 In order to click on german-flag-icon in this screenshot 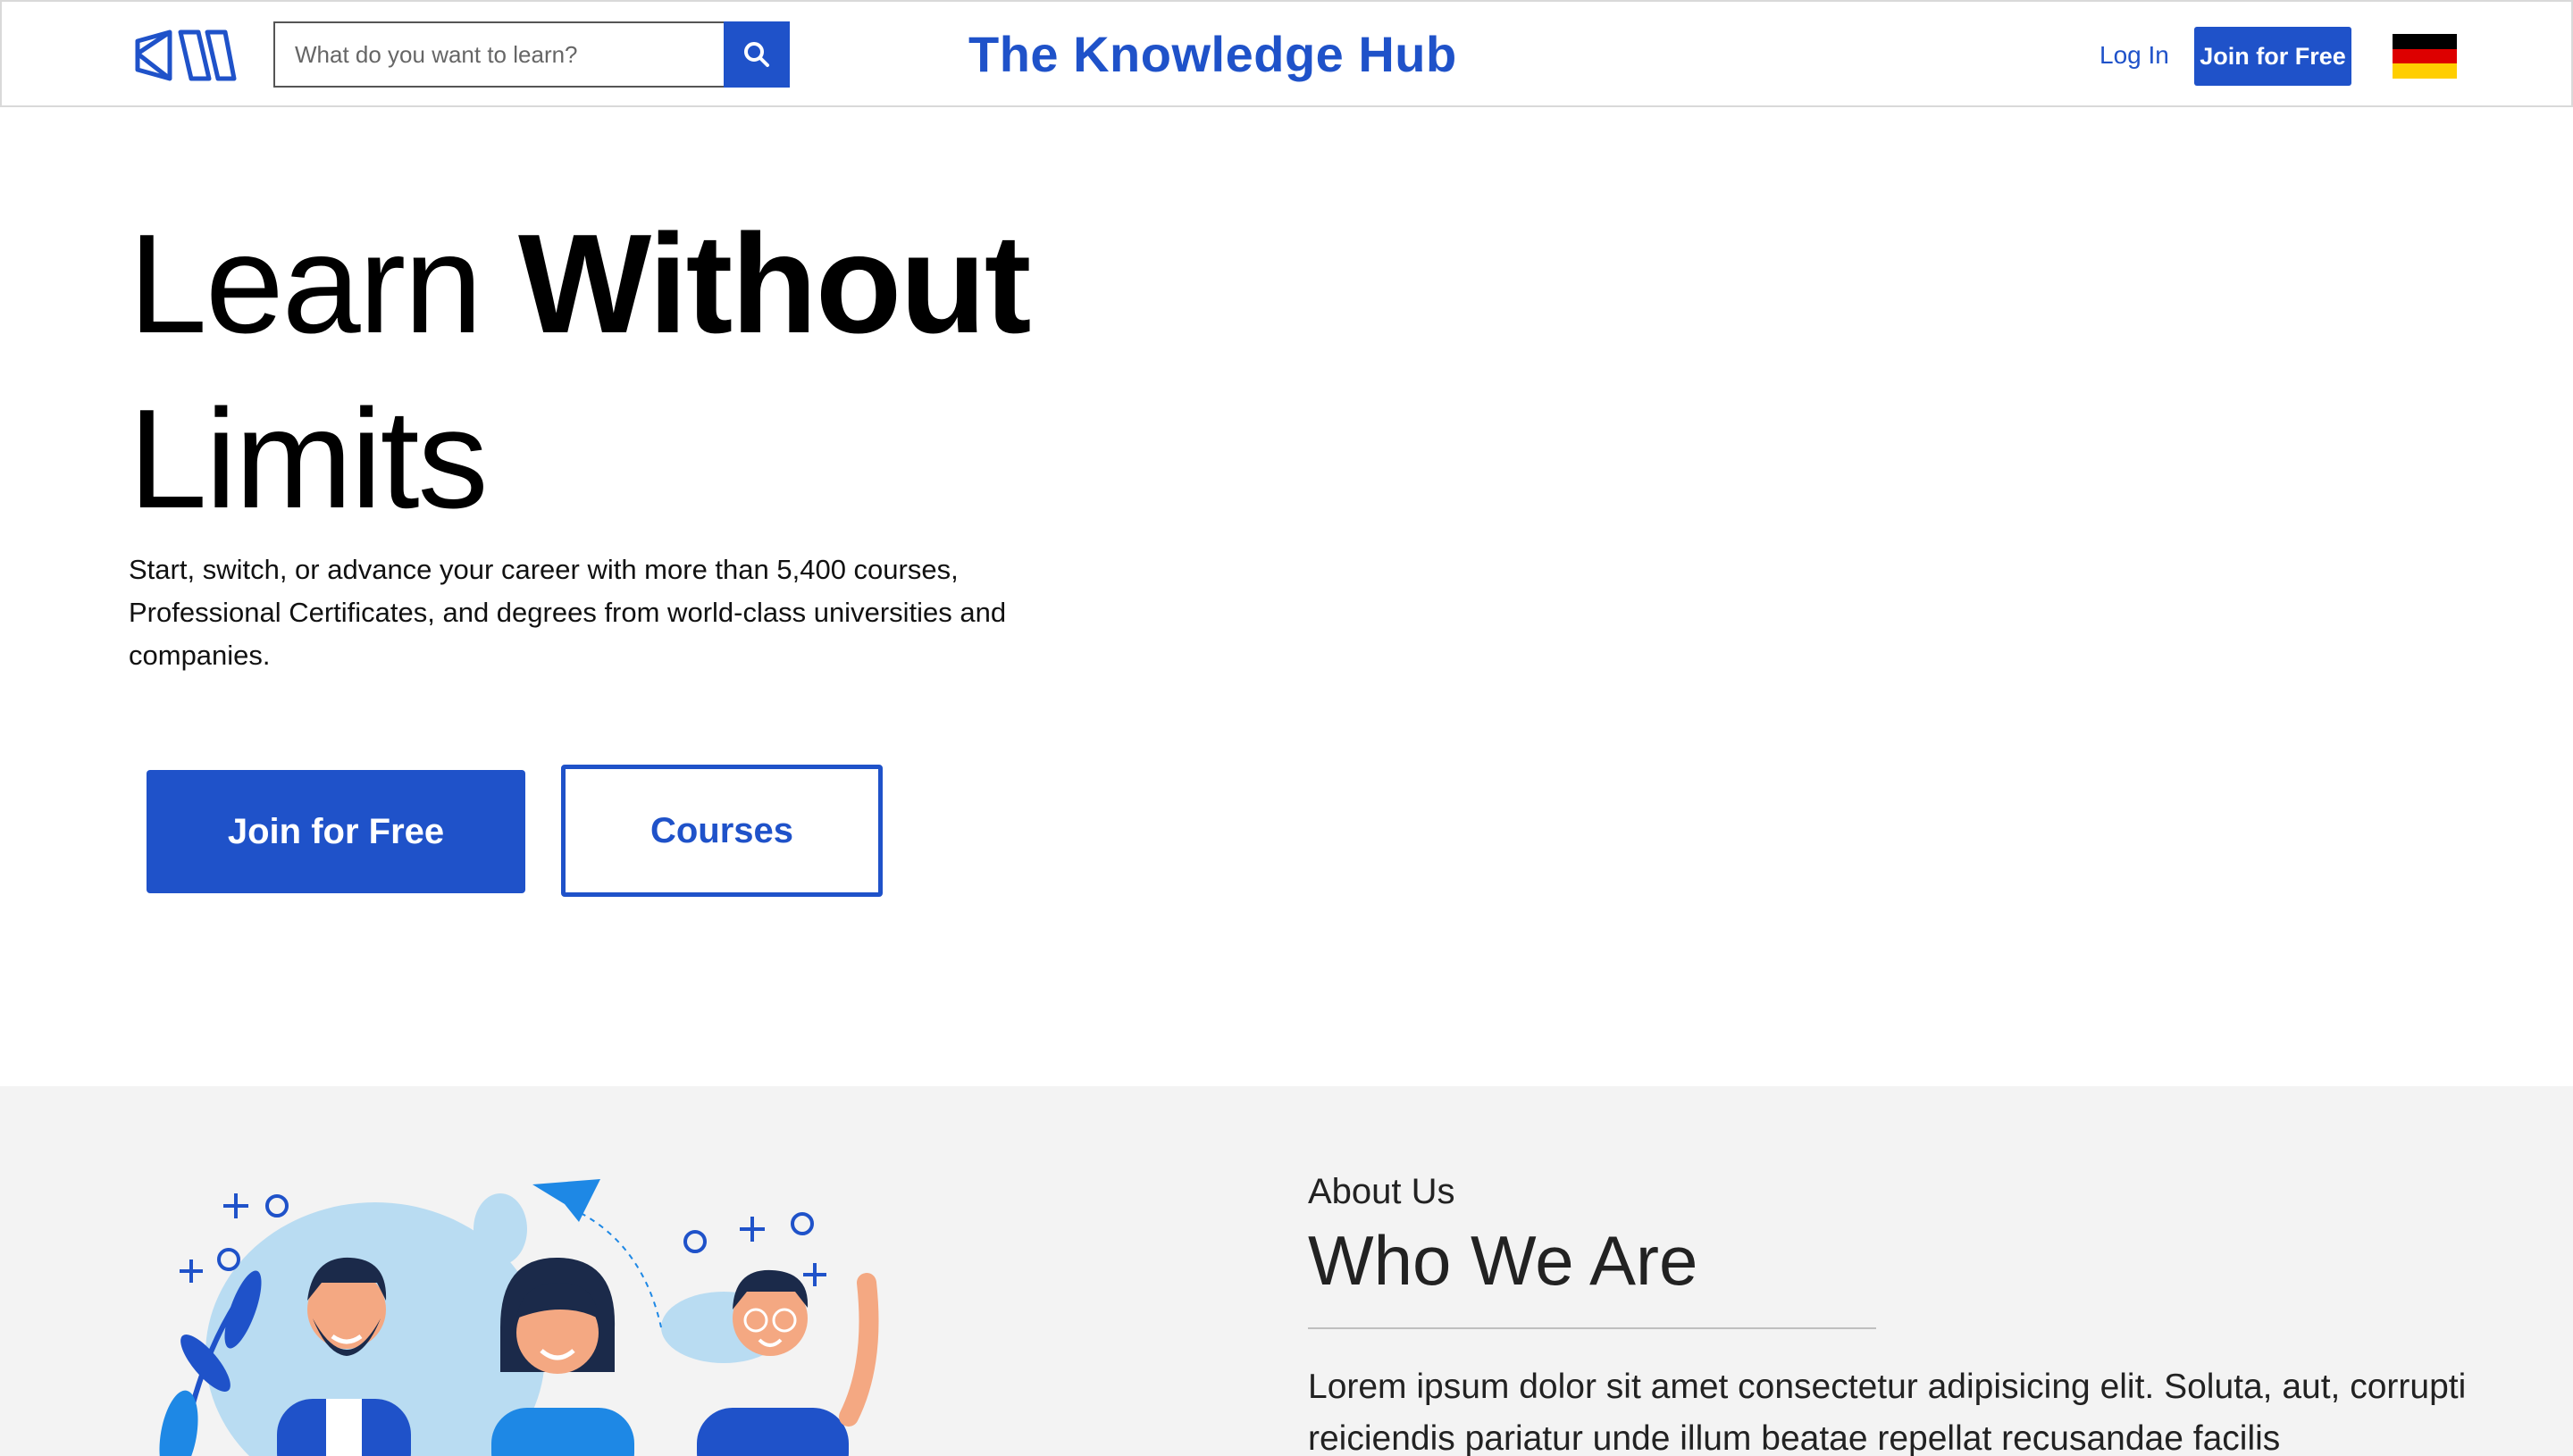, I will do `click(2425, 56)`.